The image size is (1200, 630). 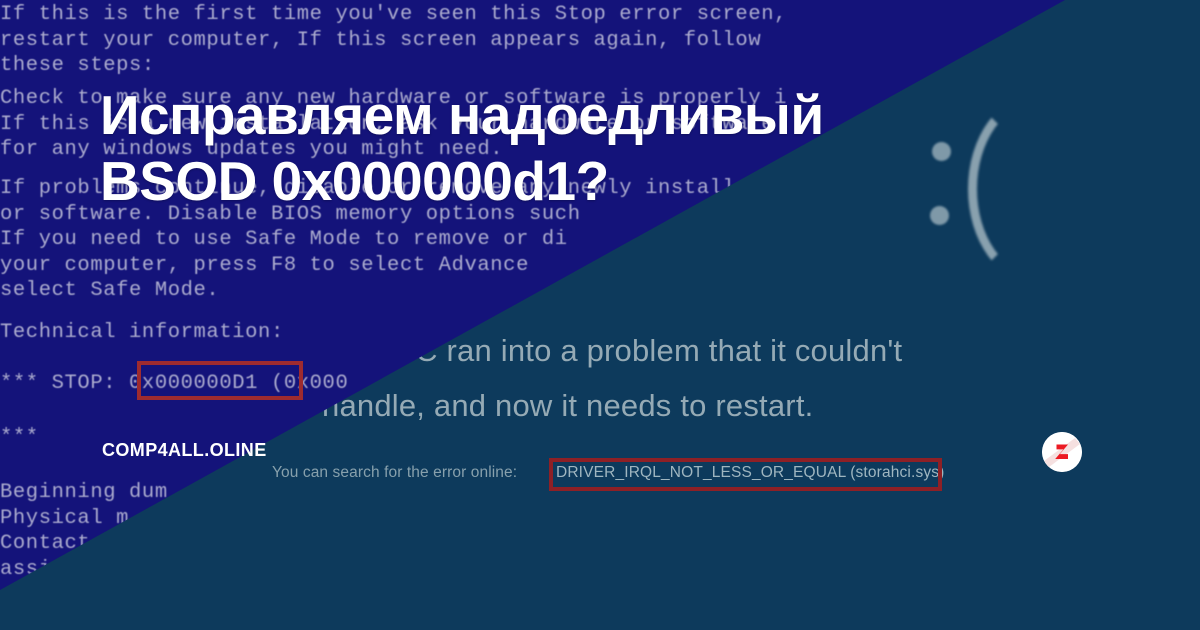 What do you see at coordinates (220, 380) in the screenshot?
I see `stop-code-highlight-box` at bounding box center [220, 380].